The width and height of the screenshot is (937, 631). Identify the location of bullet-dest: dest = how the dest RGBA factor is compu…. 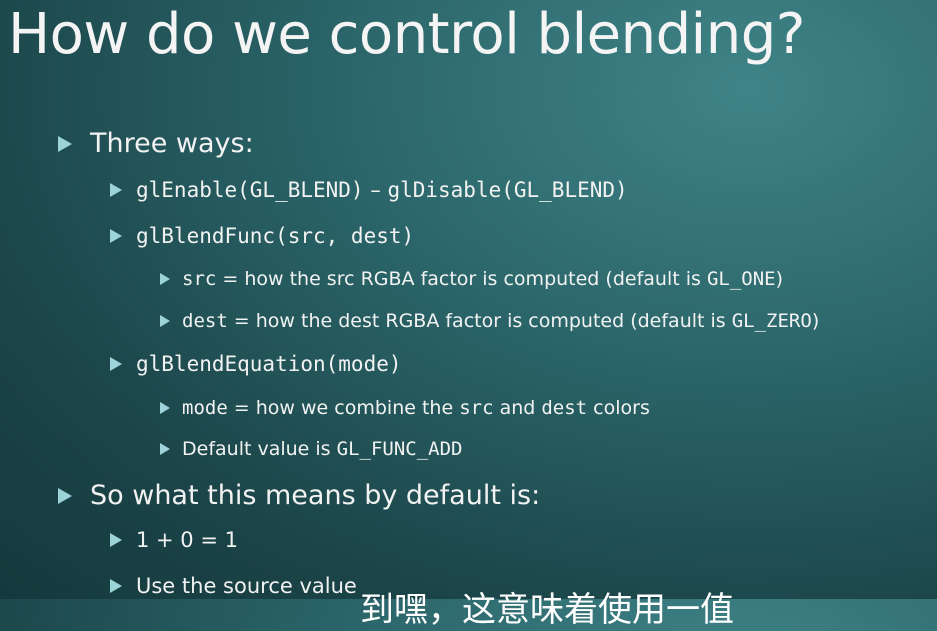
(489, 321).